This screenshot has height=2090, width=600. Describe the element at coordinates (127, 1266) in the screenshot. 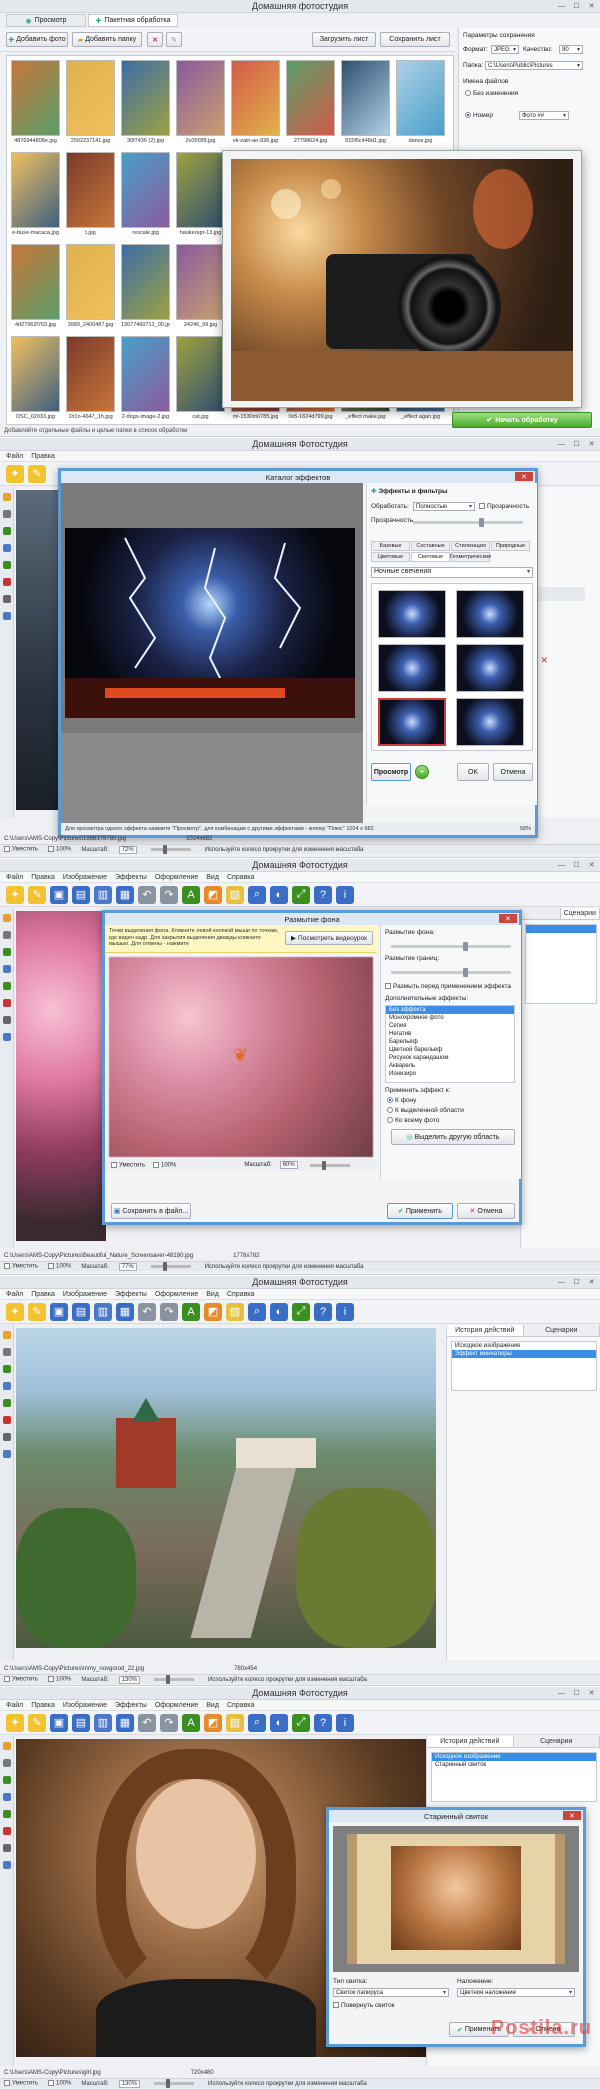

I see `status-zoom: 77%` at that location.